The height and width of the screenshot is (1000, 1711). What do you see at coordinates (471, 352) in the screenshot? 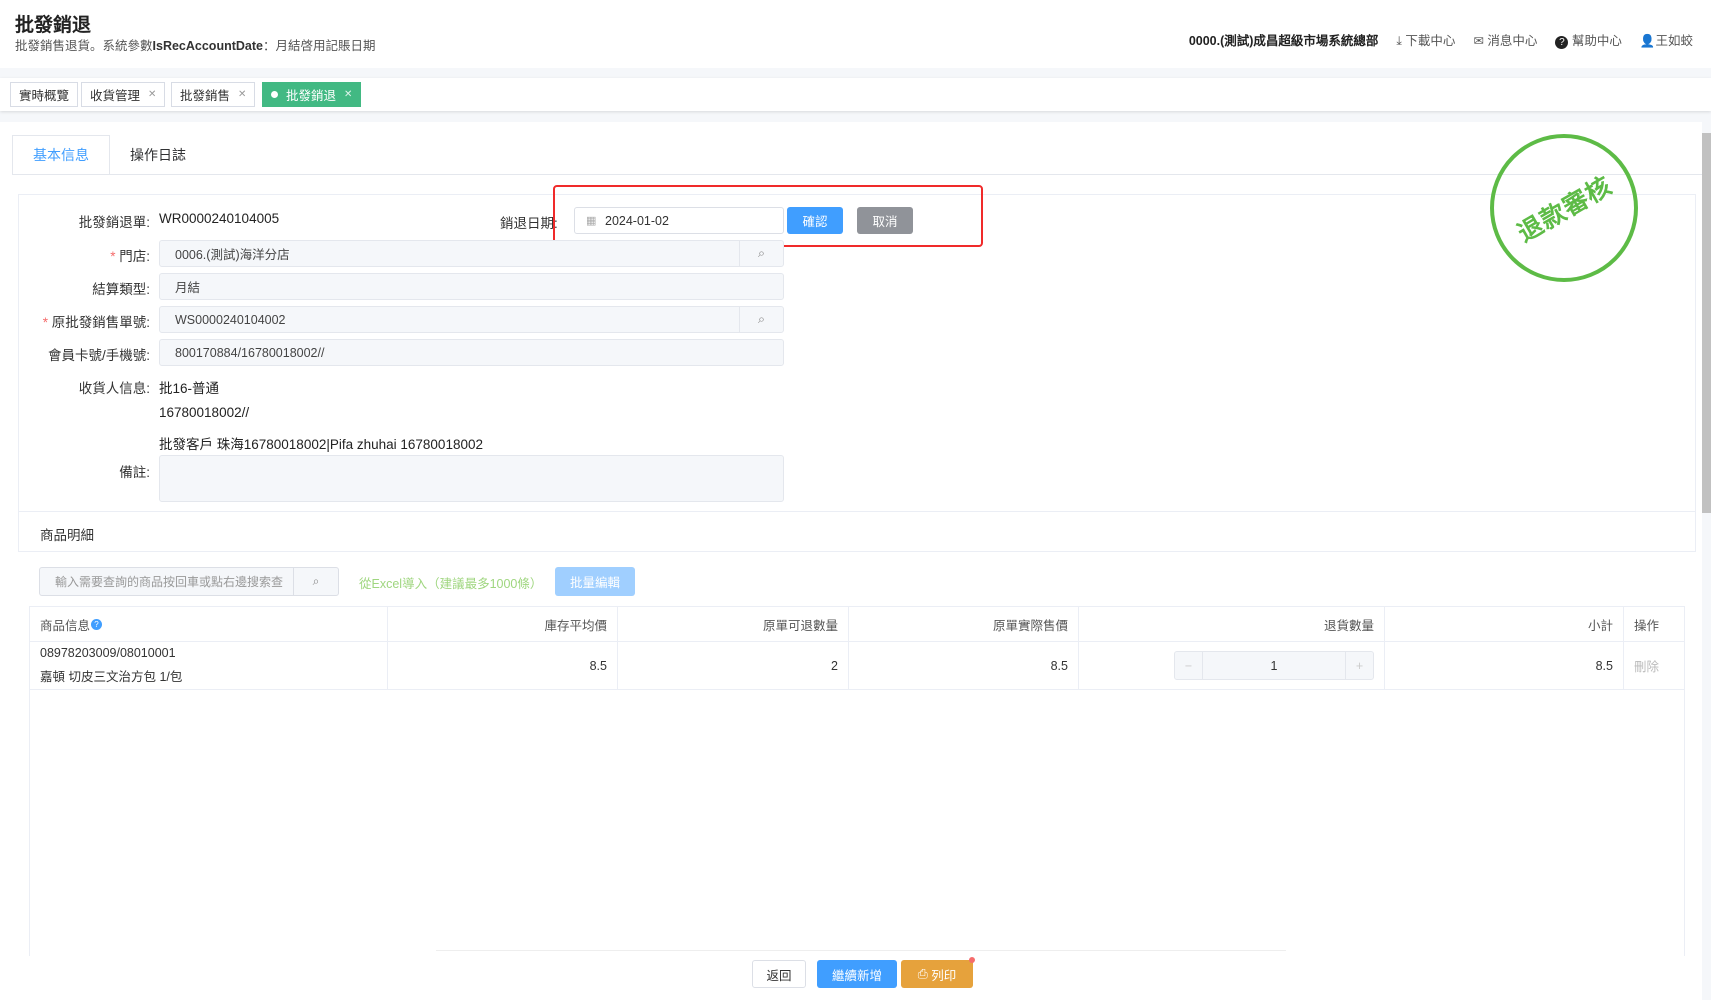
I see `member-input: 800170884/16780018002//` at bounding box center [471, 352].